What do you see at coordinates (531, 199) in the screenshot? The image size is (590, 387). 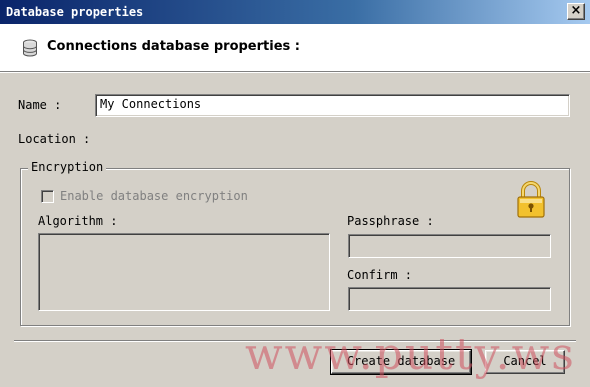 I see `lock-icon` at bounding box center [531, 199].